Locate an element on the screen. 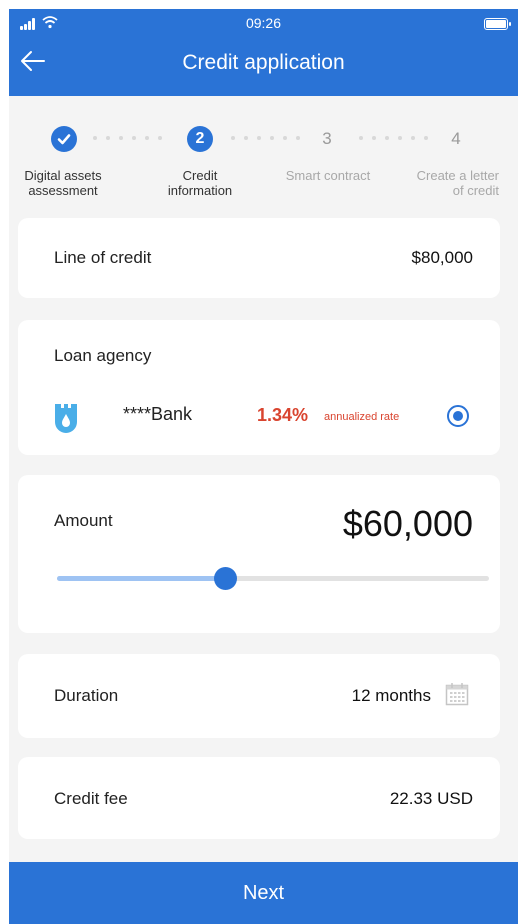 The image size is (519, 924). step-1-complete is located at coordinates (64, 139).